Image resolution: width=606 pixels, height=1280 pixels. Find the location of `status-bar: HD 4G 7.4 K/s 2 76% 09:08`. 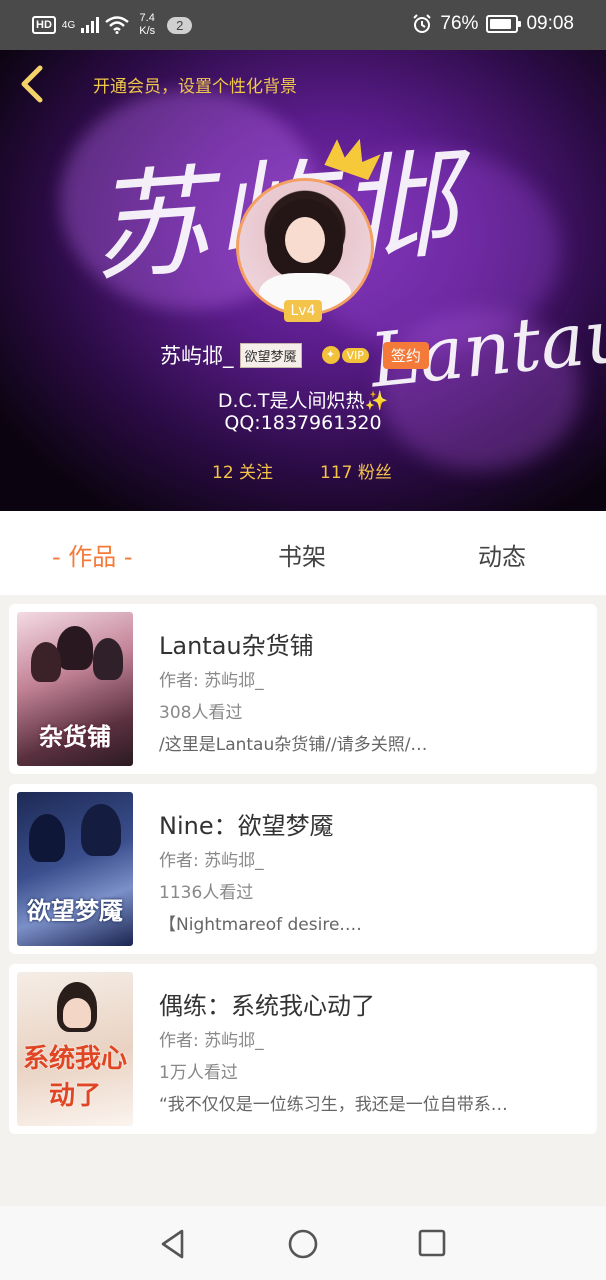

status-bar: HD 4G 7.4 K/s 2 76% 09:08 is located at coordinates (303, 25).